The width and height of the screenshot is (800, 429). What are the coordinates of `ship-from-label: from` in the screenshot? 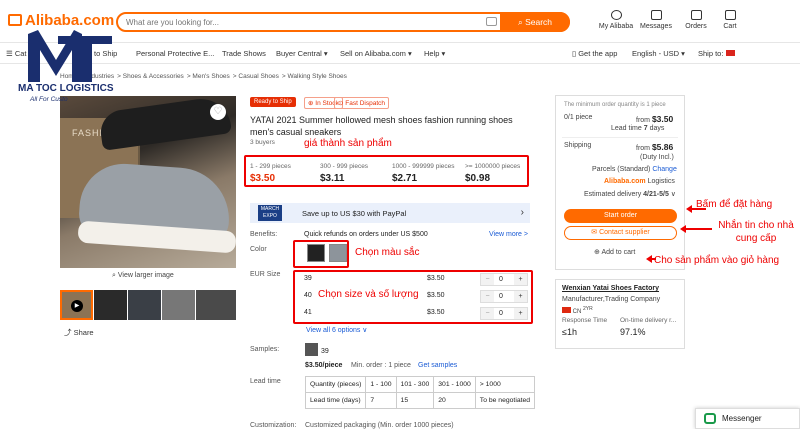 It's located at (643, 148).